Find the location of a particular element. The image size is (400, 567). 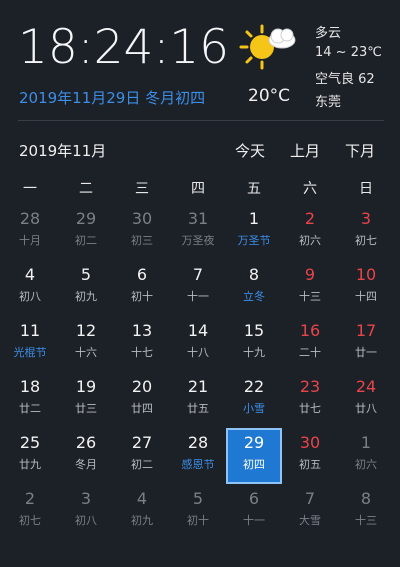

calendar-day-cell: 8 十三 is located at coordinates (366, 512).